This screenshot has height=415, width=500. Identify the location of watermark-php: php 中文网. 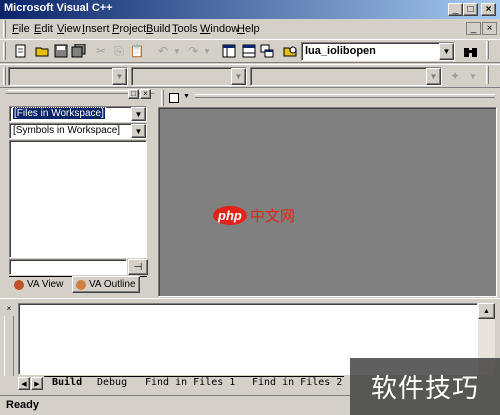
(254, 215).